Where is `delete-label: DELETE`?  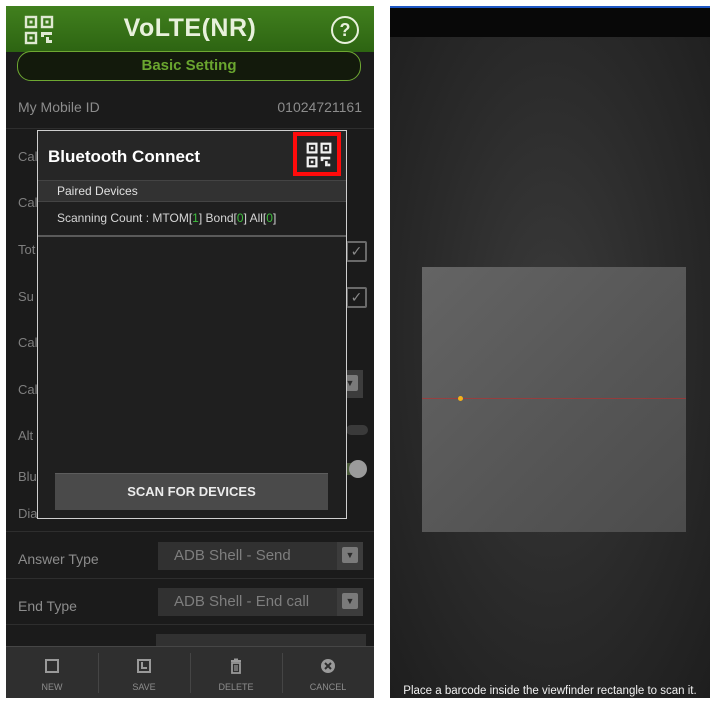 delete-label: DELETE is located at coordinates (236, 687).